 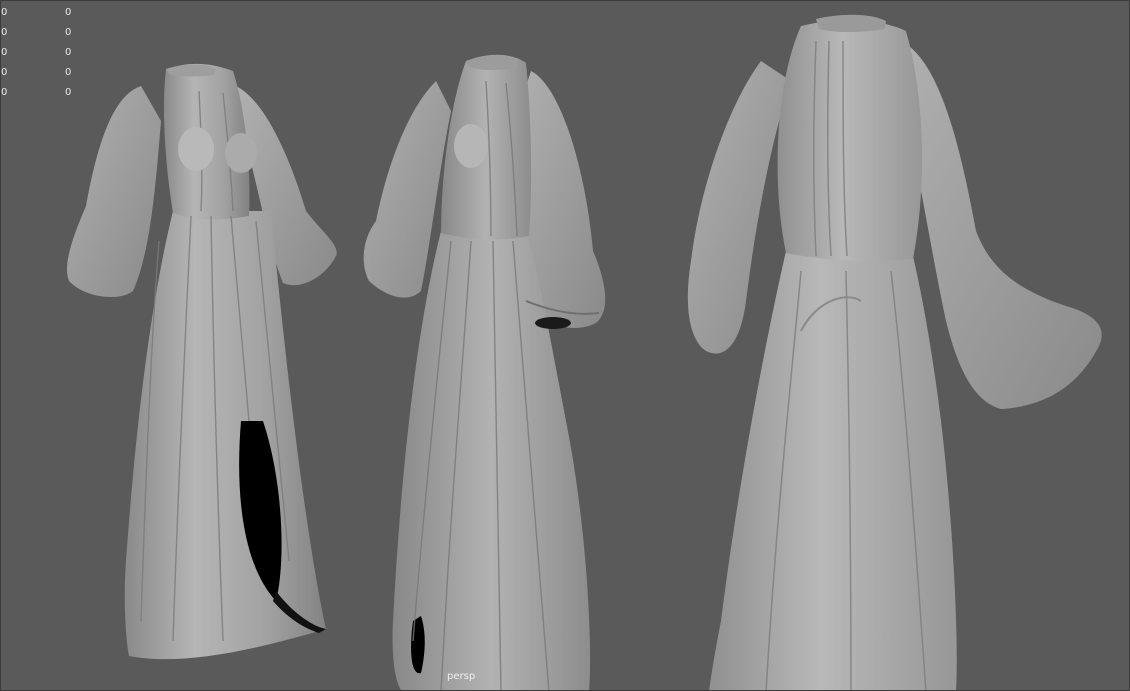 What do you see at coordinates (833, 470) in the screenshot?
I see `dress-back-skirt` at bounding box center [833, 470].